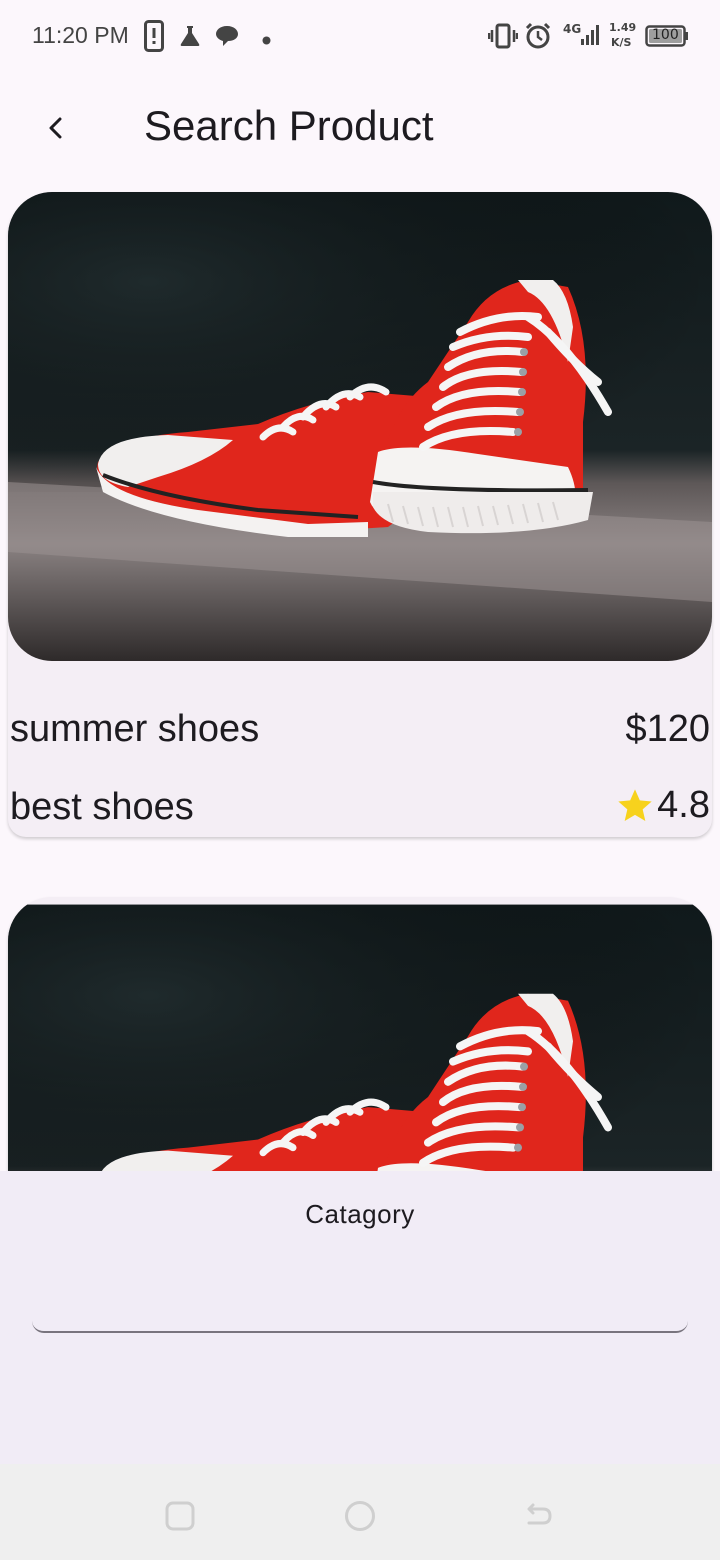 The width and height of the screenshot is (720, 1560). I want to click on product-description: best shoes, so click(102, 807).